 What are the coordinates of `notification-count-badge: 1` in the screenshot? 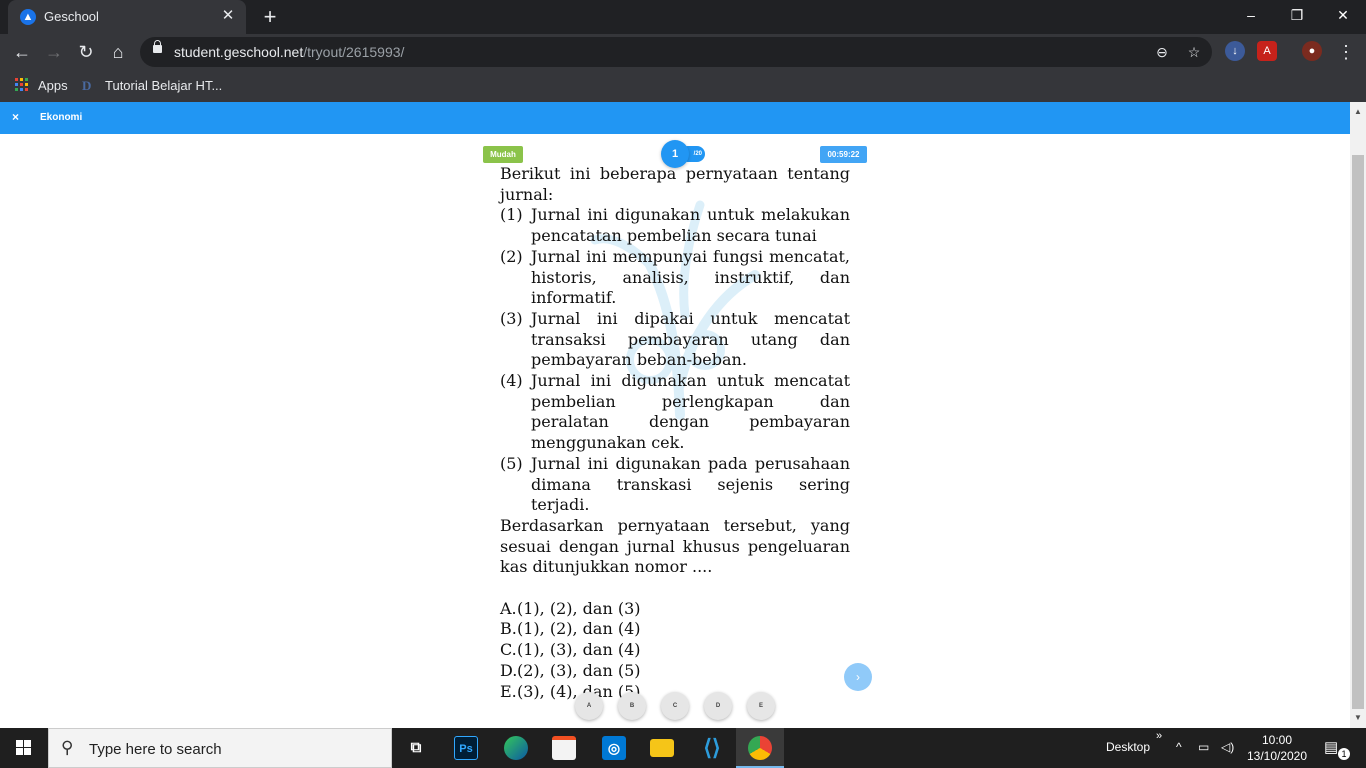 It's located at (1344, 754).